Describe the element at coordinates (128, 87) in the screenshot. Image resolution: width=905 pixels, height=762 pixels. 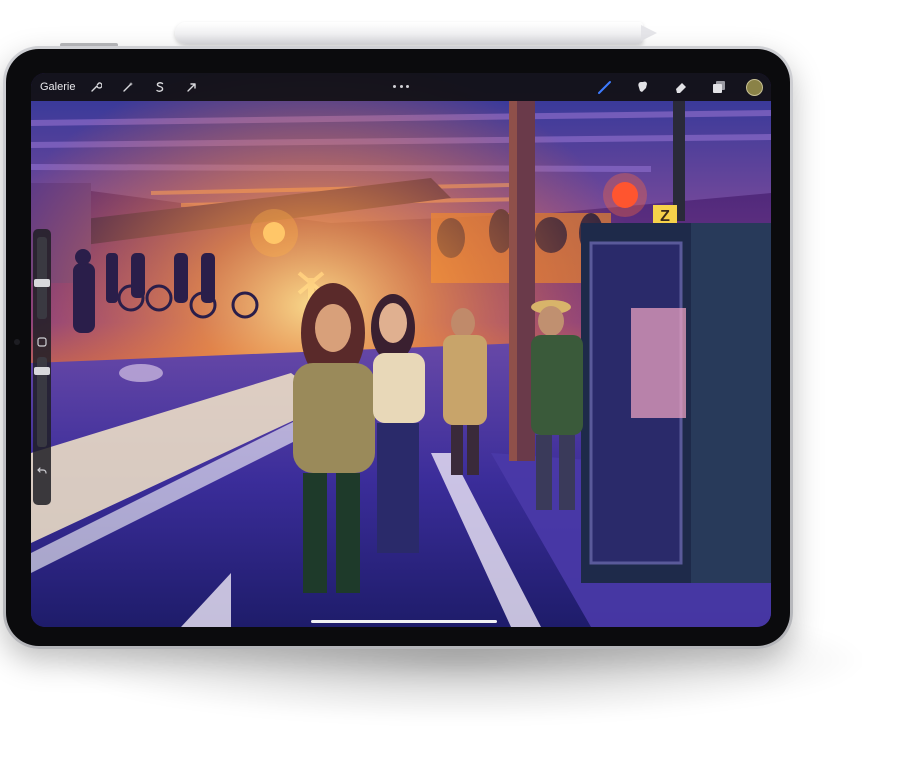
I see `magic-wand-icon` at that location.